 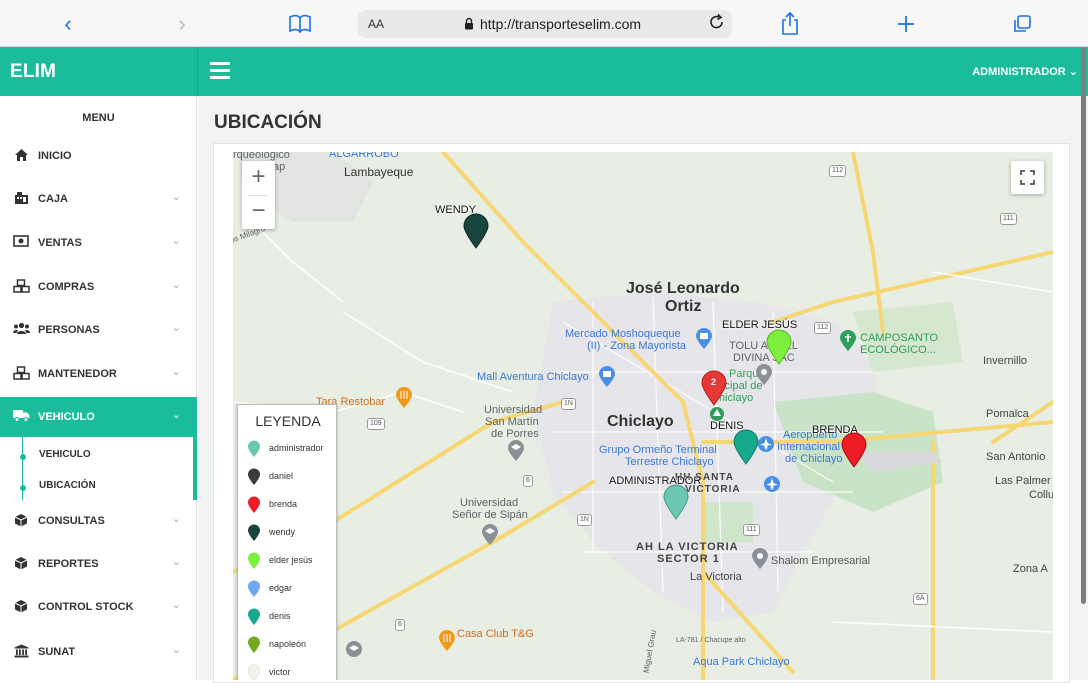 I want to click on map-place-label: Ortiz, so click(x=683, y=306).